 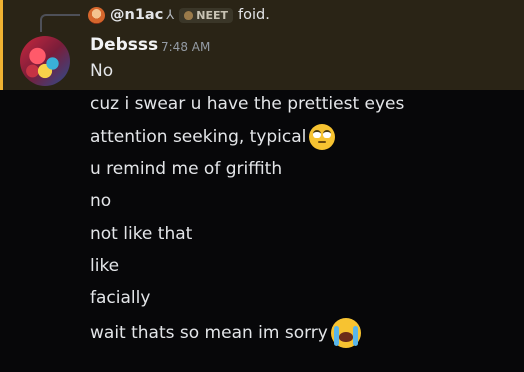 I want to click on message-text: no, so click(x=101, y=201).